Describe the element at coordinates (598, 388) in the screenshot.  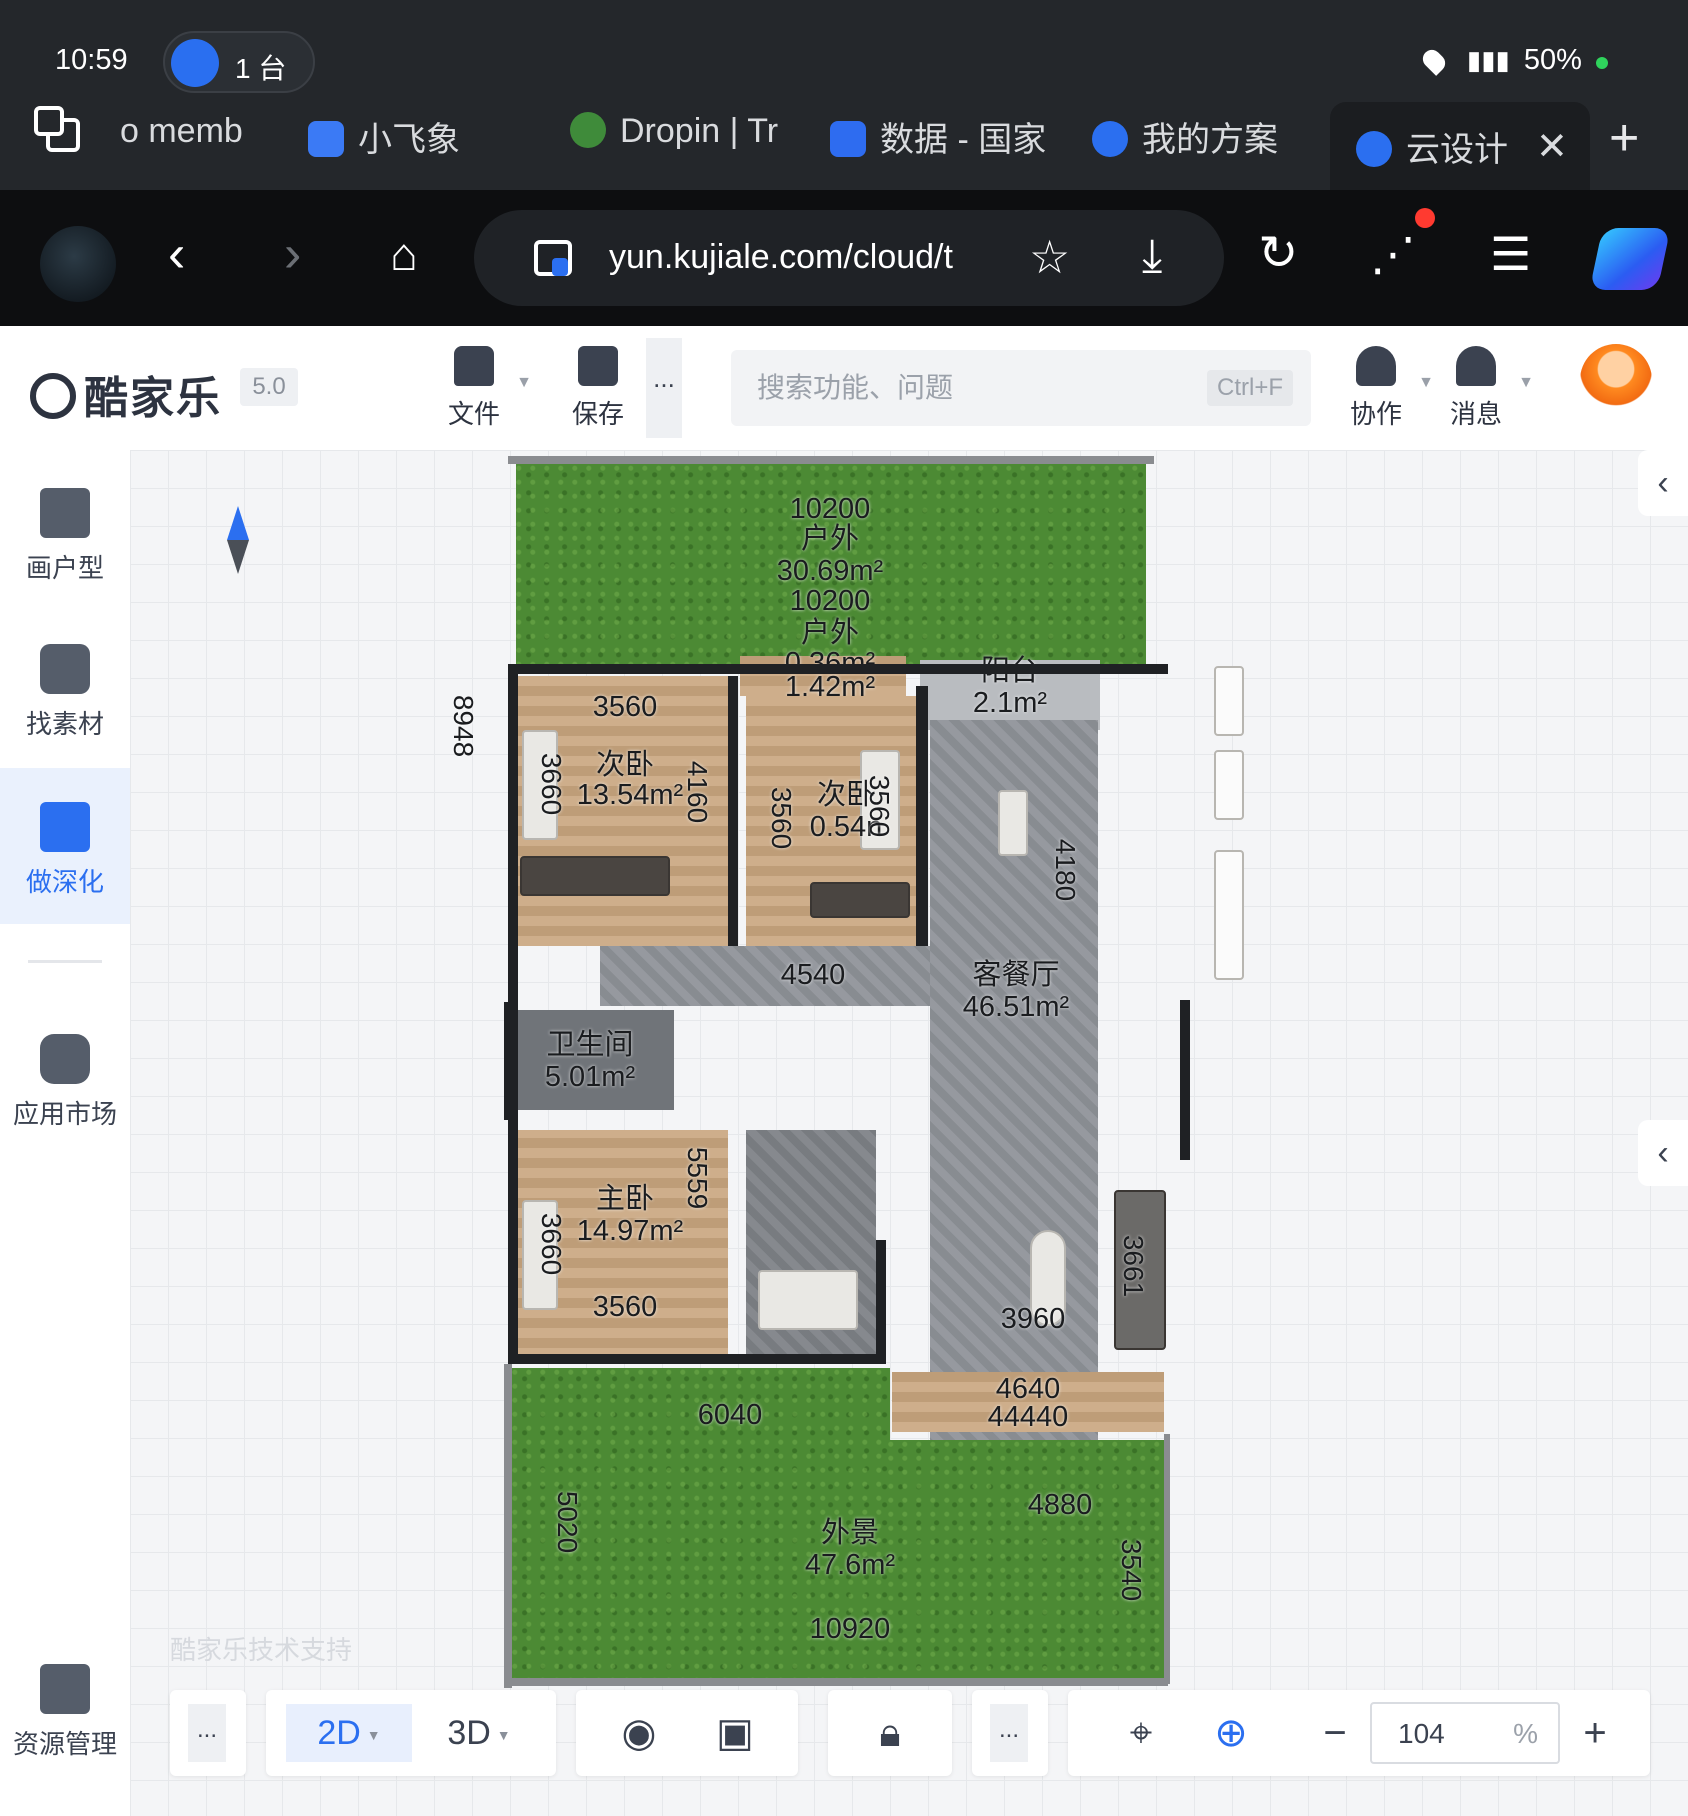
I see `save-button: 保存` at that location.